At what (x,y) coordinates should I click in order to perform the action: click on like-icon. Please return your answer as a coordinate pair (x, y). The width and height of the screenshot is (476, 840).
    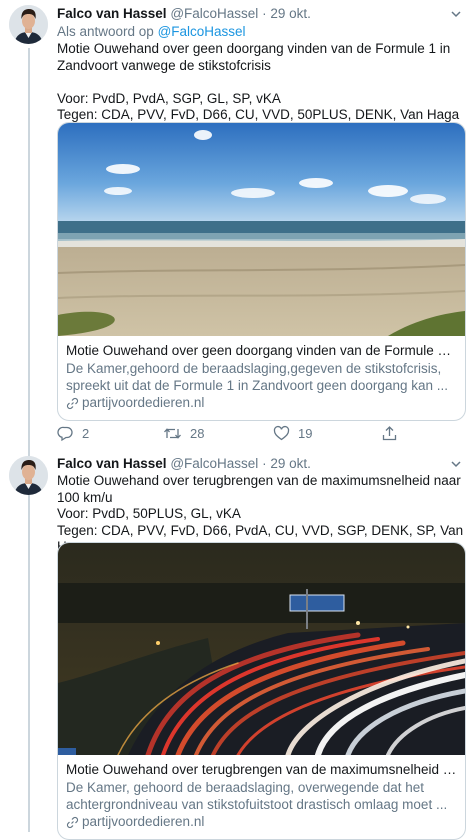
    Looking at the image, I should click on (281, 433).